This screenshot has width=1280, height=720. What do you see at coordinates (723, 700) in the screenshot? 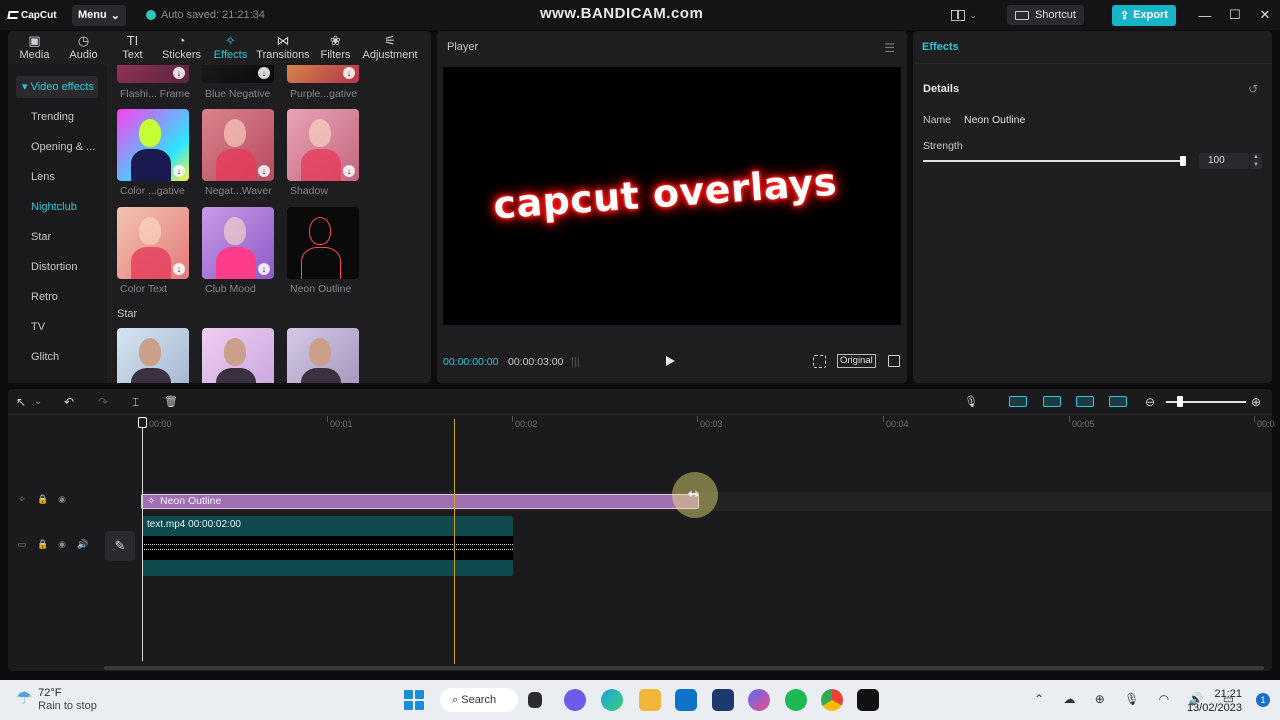
I see `photos-editor-icon` at bounding box center [723, 700].